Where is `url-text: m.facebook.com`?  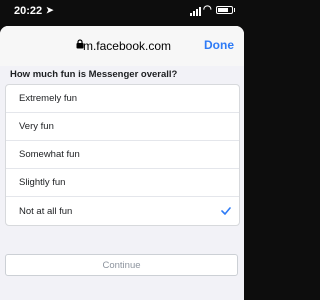 url-text: m.facebook.com is located at coordinates (127, 46).